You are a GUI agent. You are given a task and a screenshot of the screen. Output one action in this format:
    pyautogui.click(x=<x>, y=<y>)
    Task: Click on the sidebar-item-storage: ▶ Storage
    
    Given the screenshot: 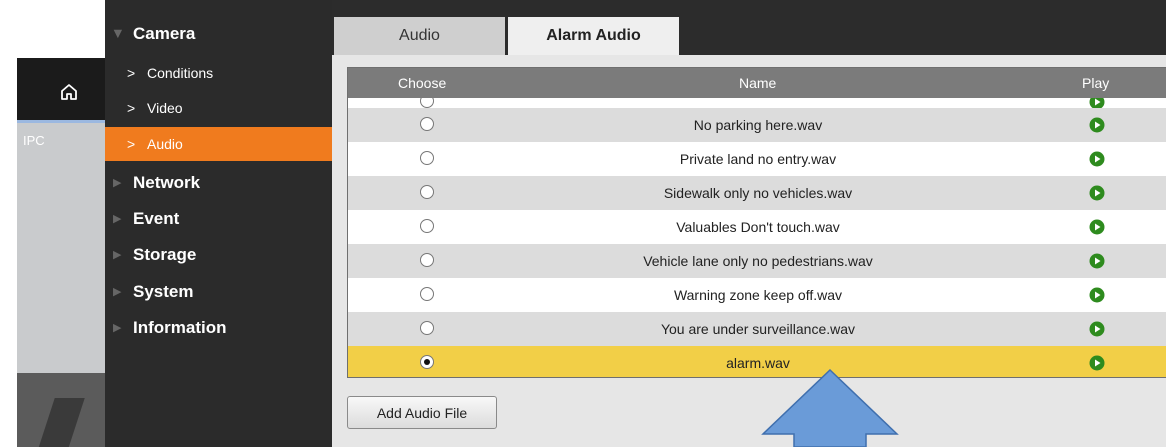 What is the action you would take?
    pyautogui.click(x=218, y=255)
    